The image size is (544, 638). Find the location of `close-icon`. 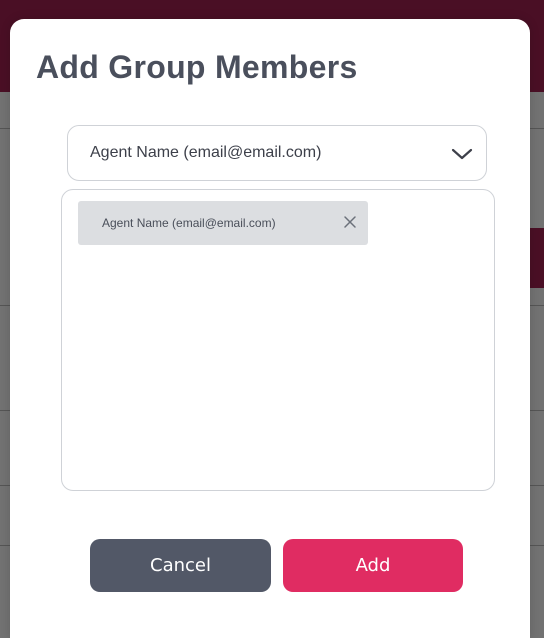

close-icon is located at coordinates (350, 222).